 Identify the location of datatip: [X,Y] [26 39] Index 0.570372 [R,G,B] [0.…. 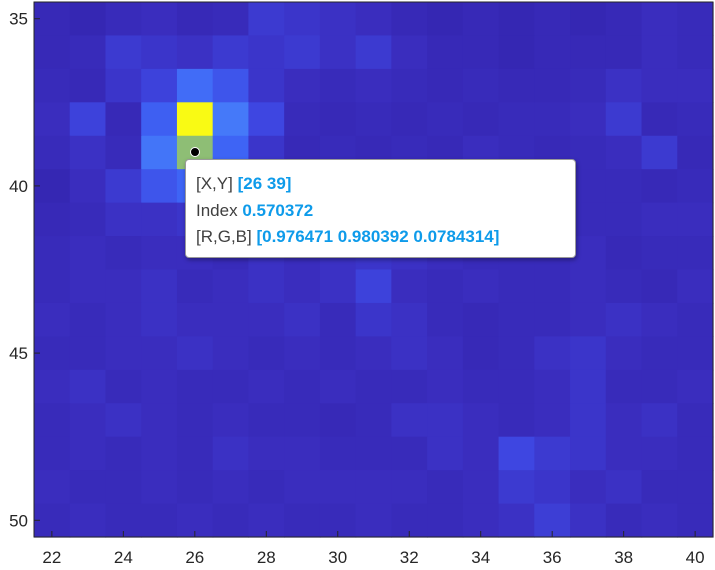
(380, 208).